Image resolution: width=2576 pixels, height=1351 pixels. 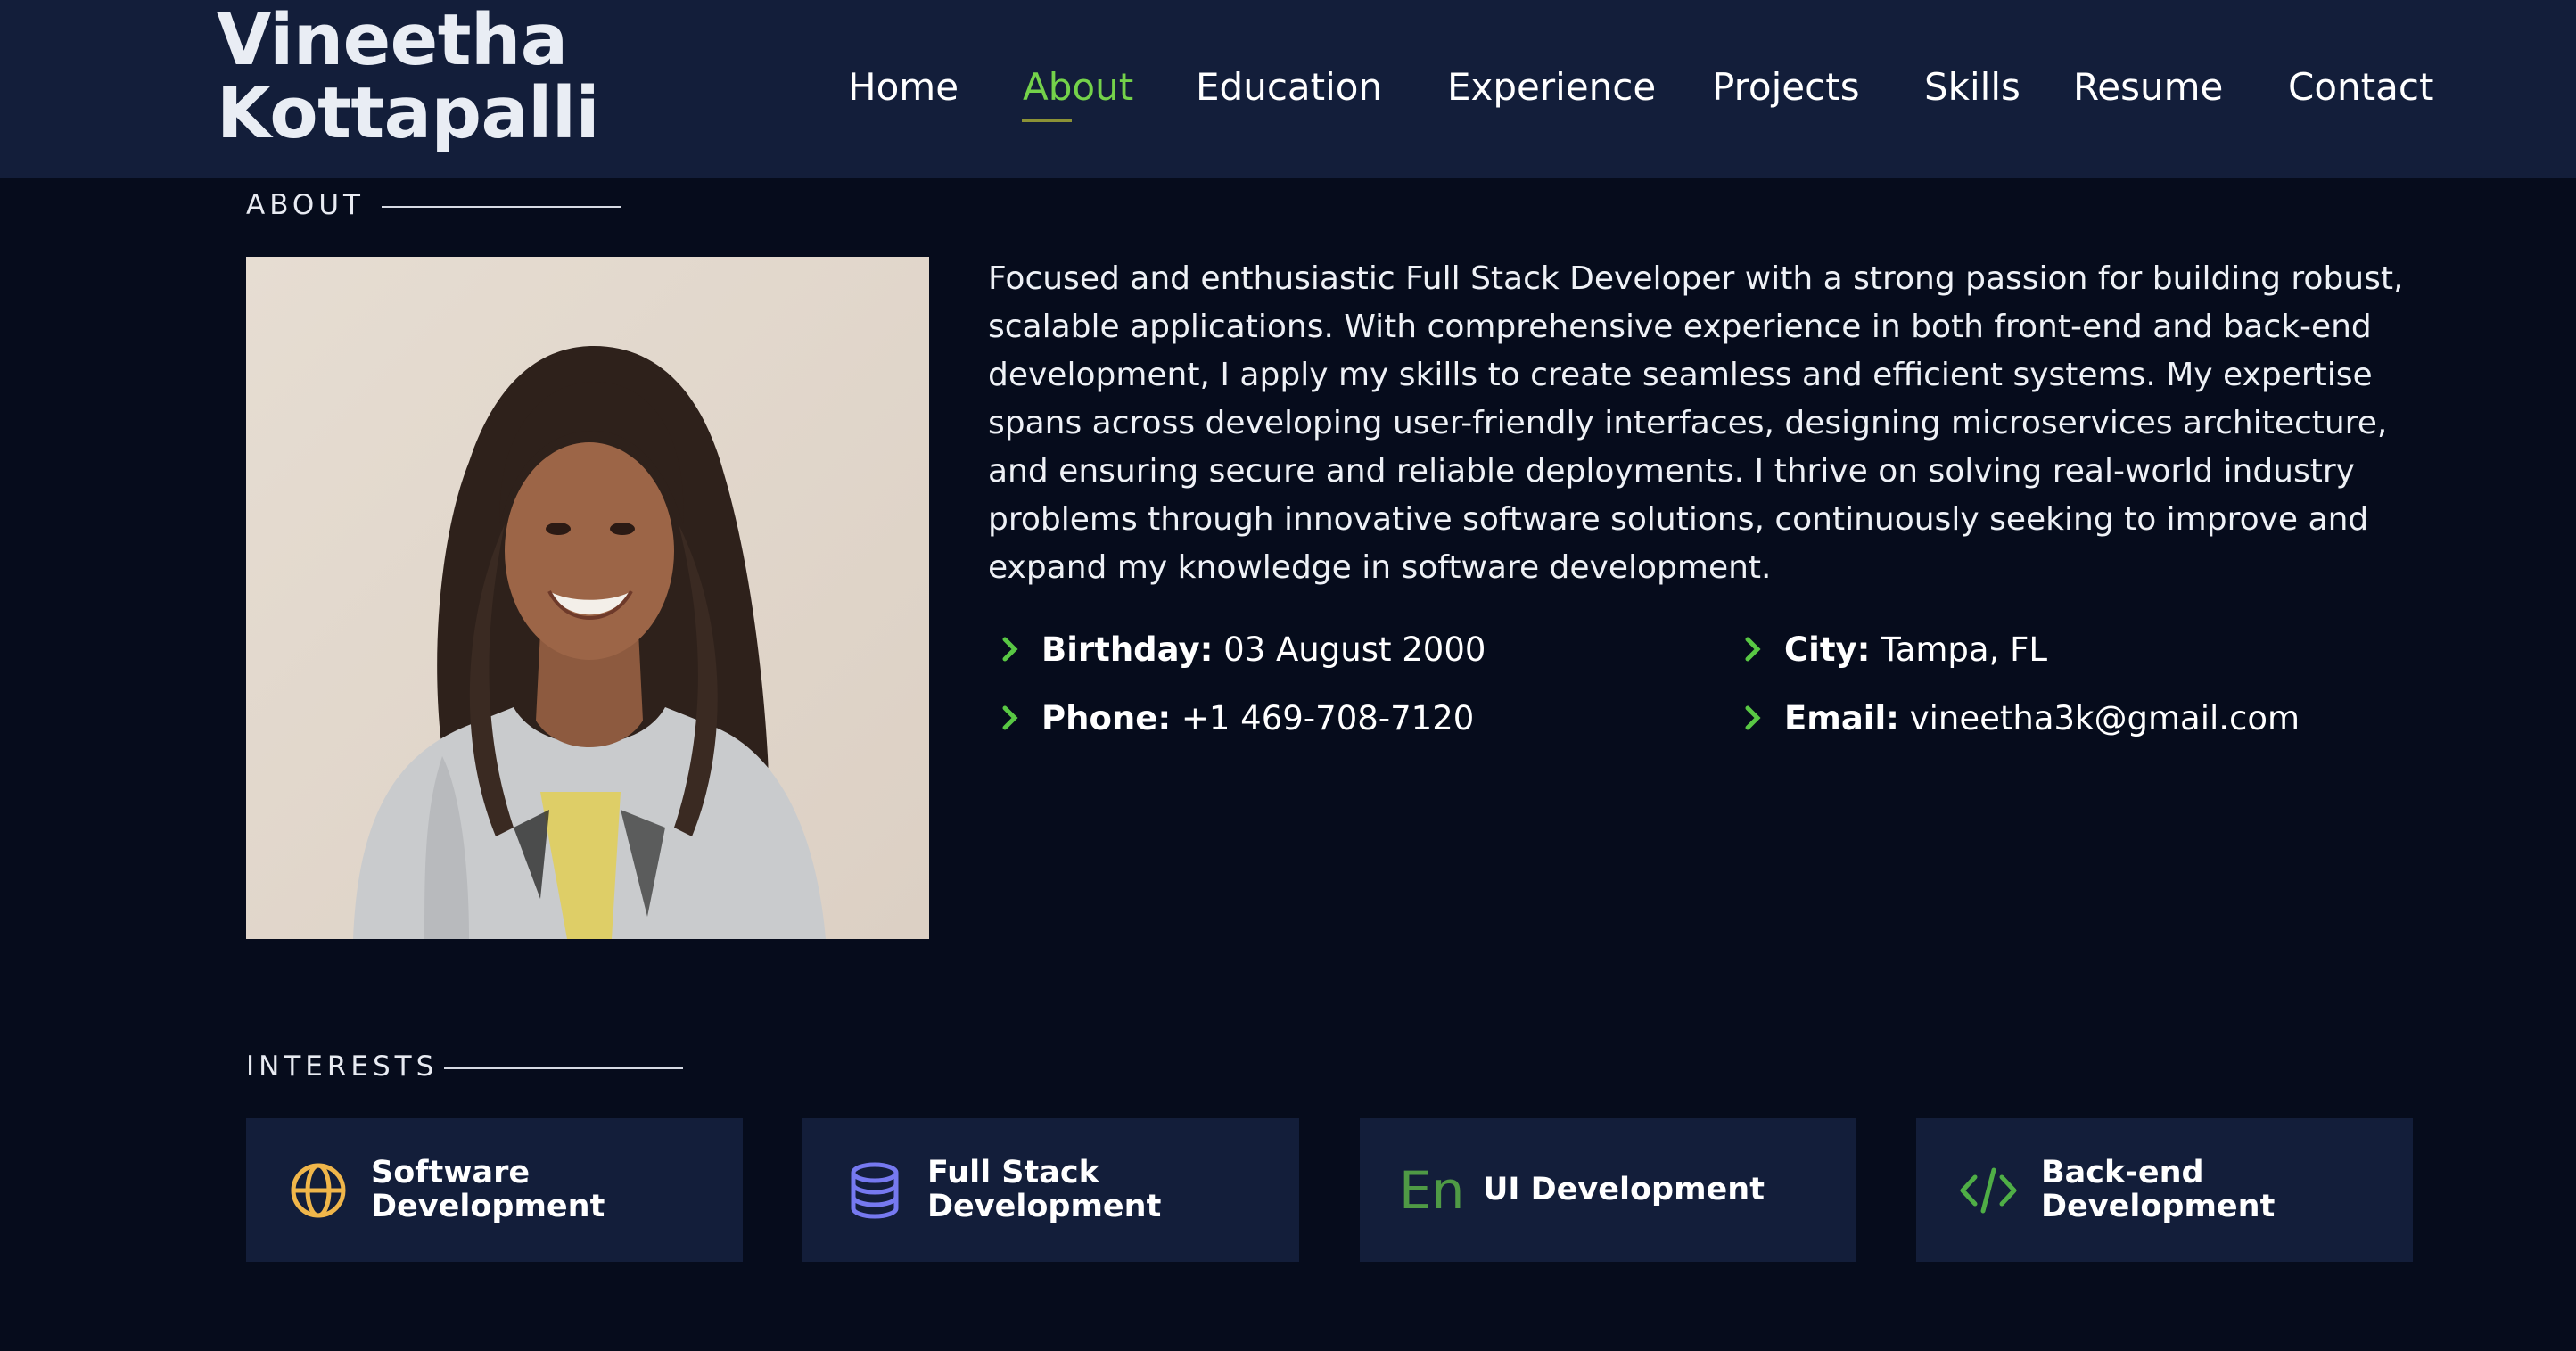 I want to click on nav-experience: Experience, so click(x=1551, y=87).